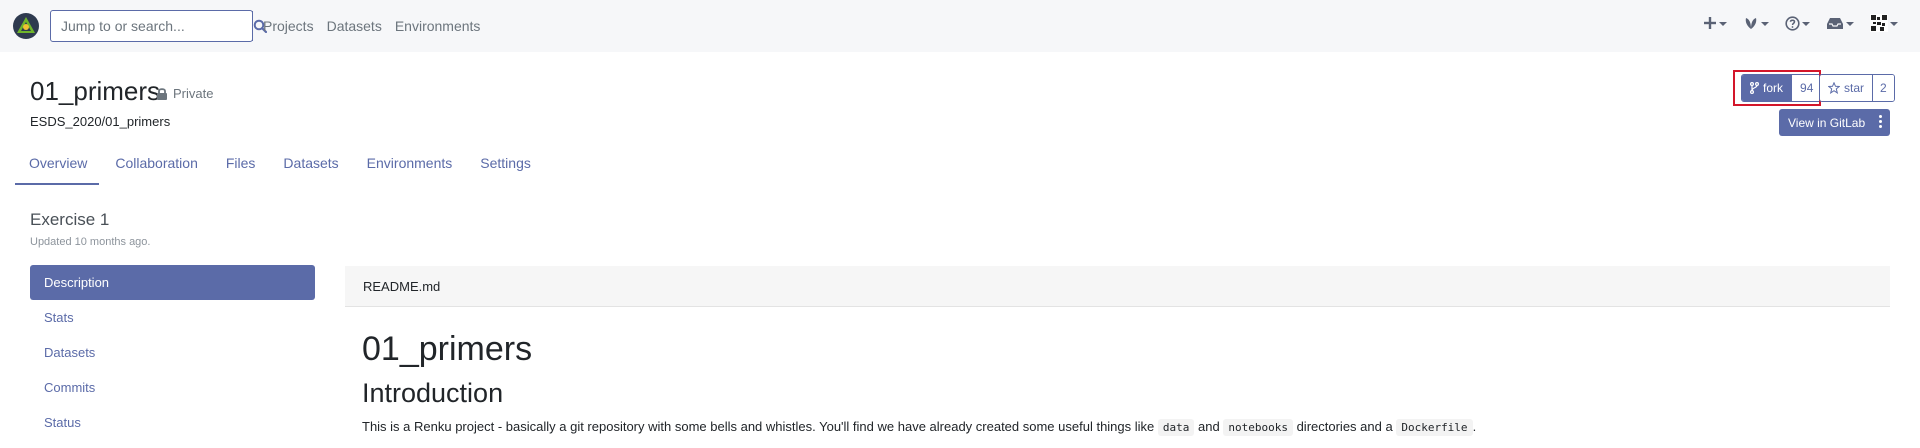  I want to click on lock-icon, so click(162, 94).